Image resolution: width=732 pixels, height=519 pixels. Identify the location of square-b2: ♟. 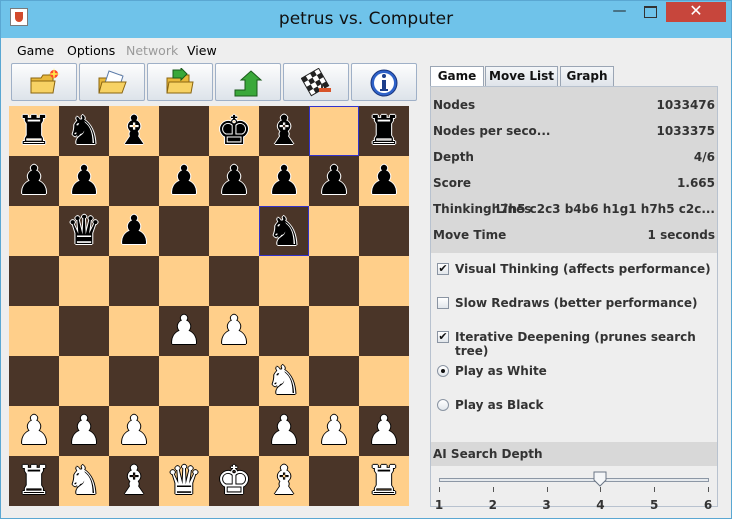
(84, 431).